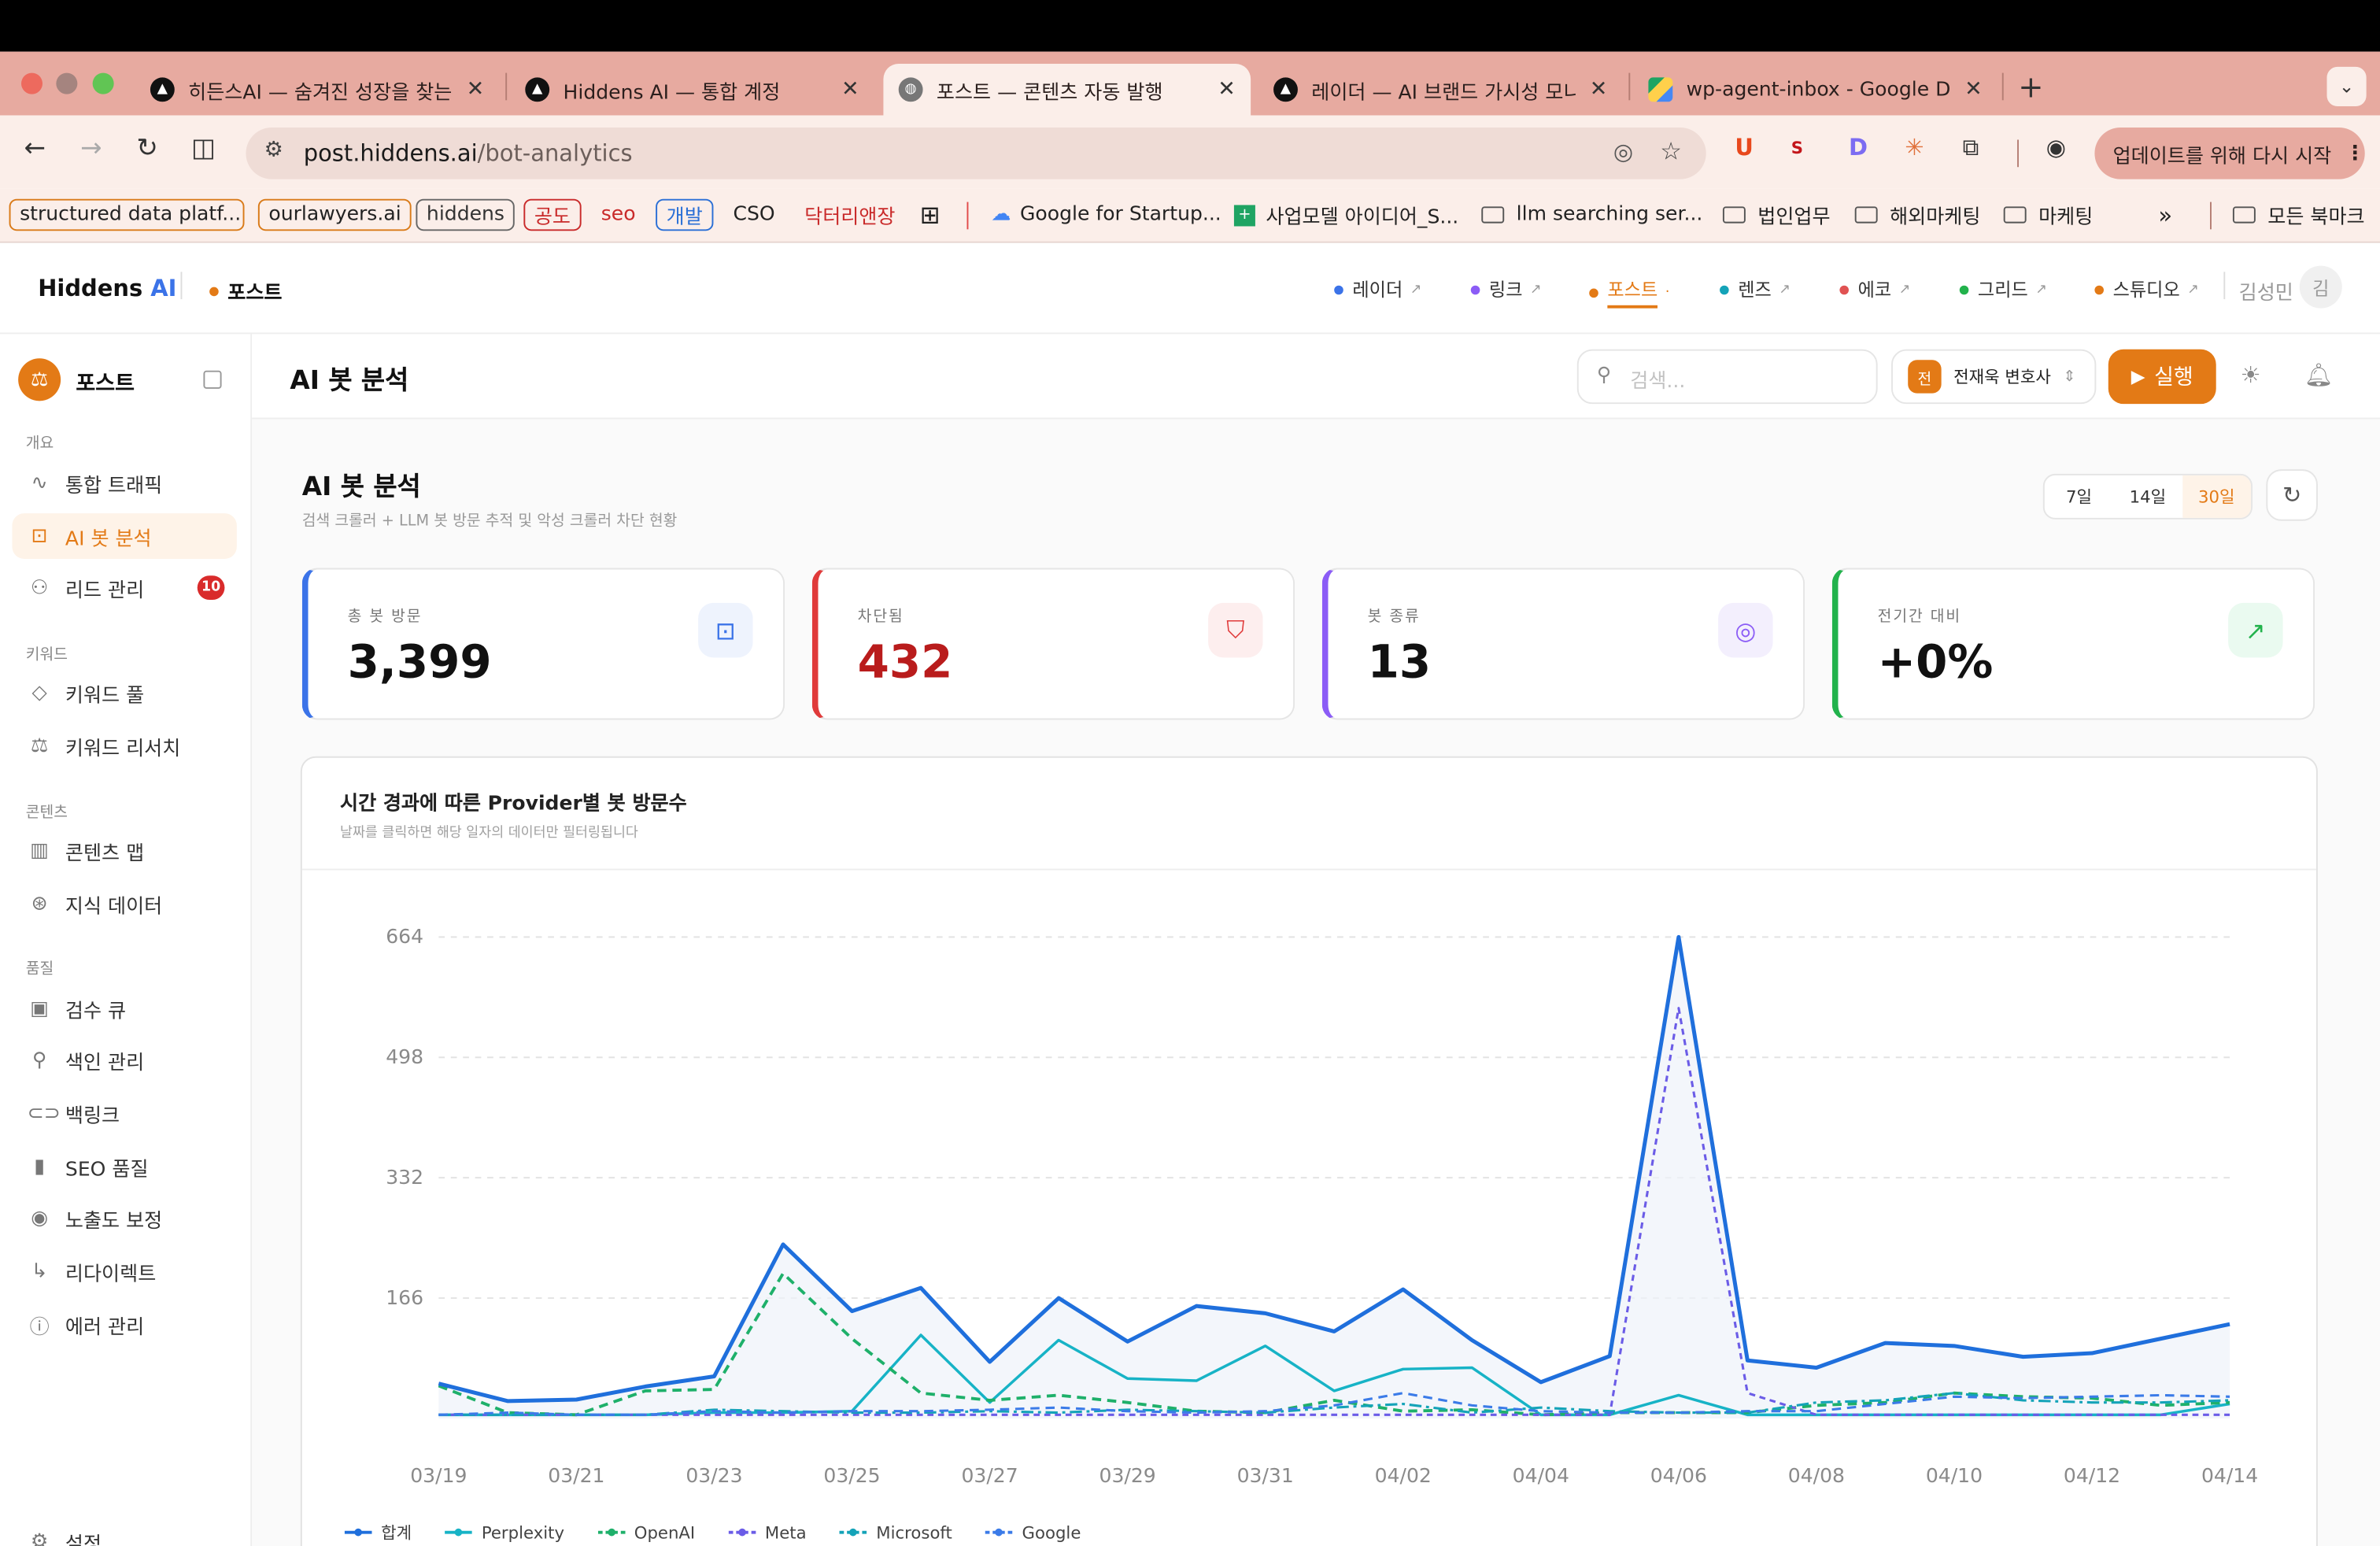 This screenshot has width=2380, height=1546. I want to click on apps-grid-icon: ⊞, so click(930, 215).